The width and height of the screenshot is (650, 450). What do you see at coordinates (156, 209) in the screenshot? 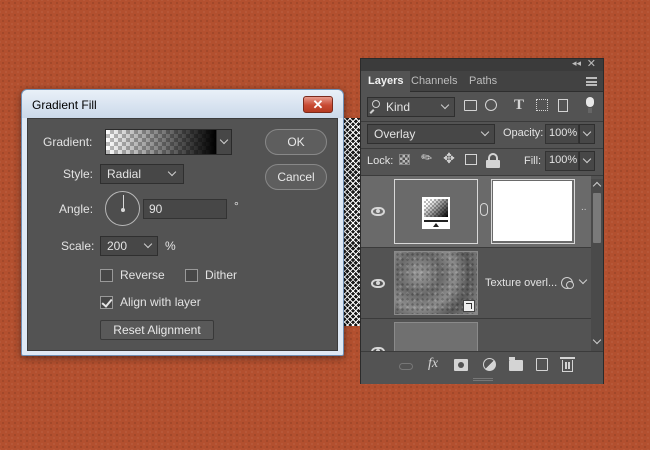
I see `angle-value: 90` at bounding box center [156, 209].